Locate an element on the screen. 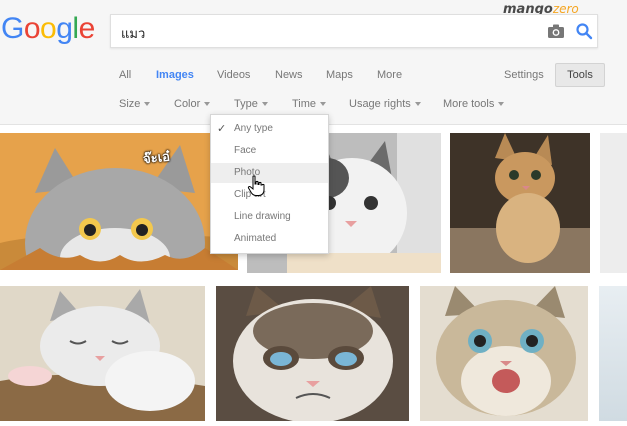 This screenshot has width=627, height=426. filter-label: Usage rights is located at coordinates (380, 104).